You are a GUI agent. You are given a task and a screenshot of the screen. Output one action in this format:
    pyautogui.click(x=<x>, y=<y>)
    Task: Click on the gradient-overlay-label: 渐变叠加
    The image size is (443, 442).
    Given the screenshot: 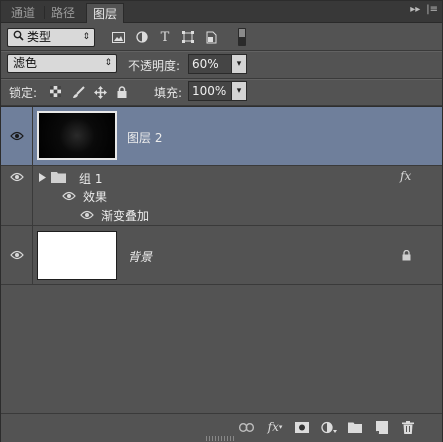 What is the action you would take?
    pyautogui.click(x=125, y=215)
    